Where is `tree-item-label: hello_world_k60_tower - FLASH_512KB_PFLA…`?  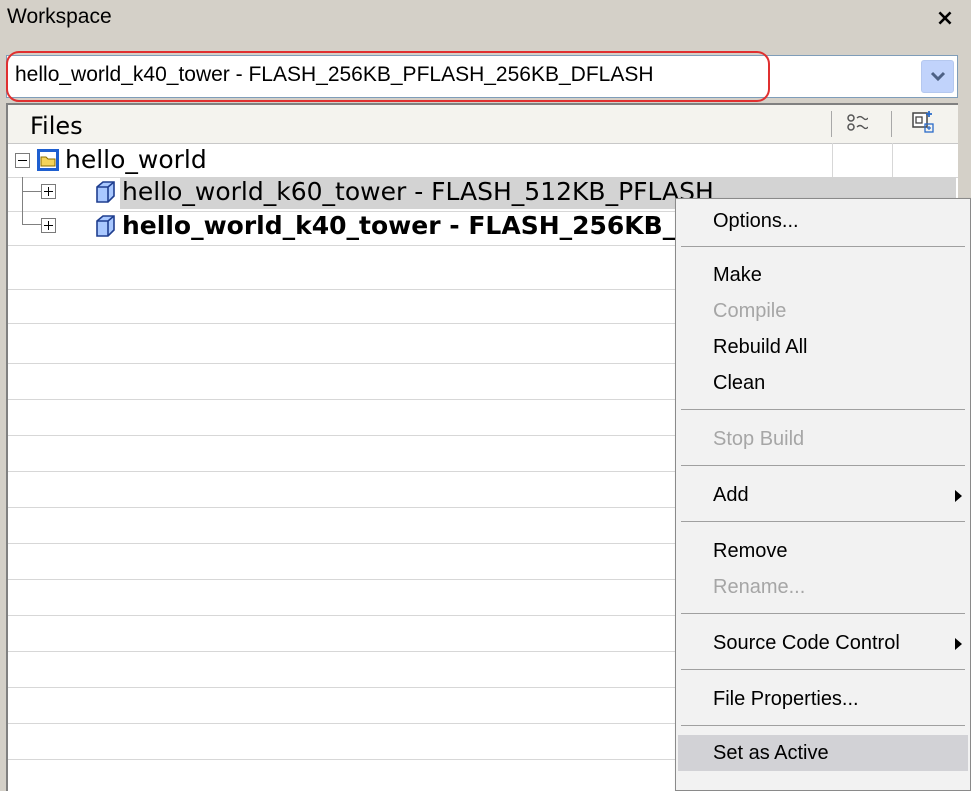
tree-item-label: hello_world_k60_tower - FLASH_512KB_PFLA… is located at coordinates (418, 191).